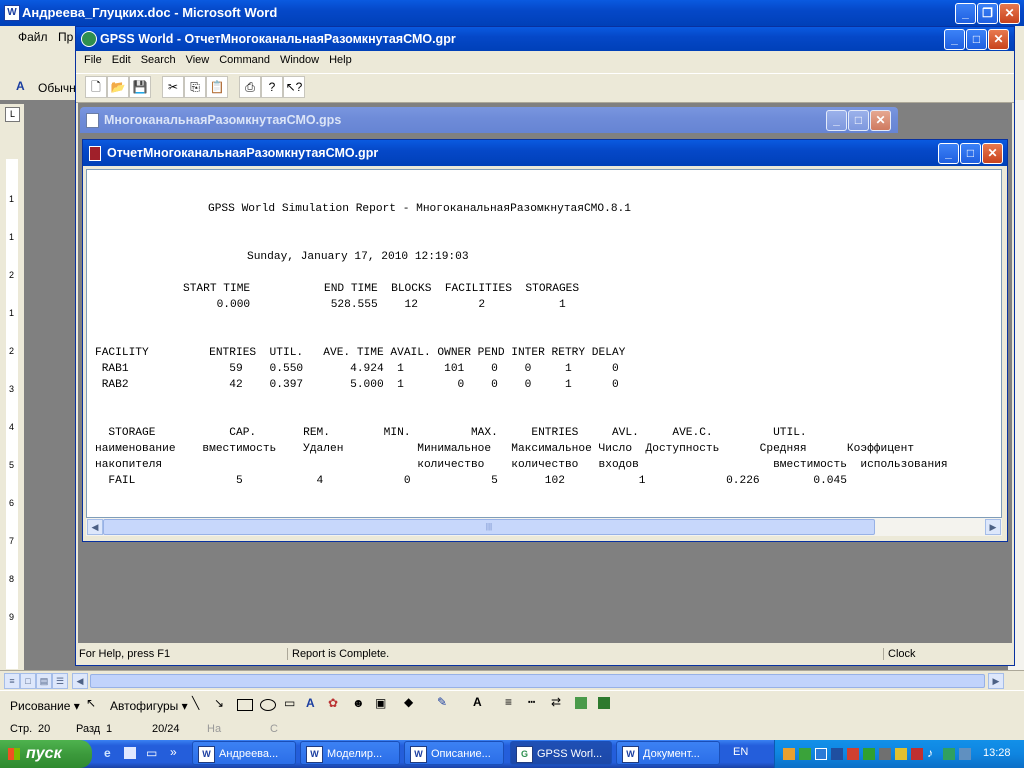  What do you see at coordinates (198, 60) in the screenshot?
I see `gpss-menu-view: View` at bounding box center [198, 60].